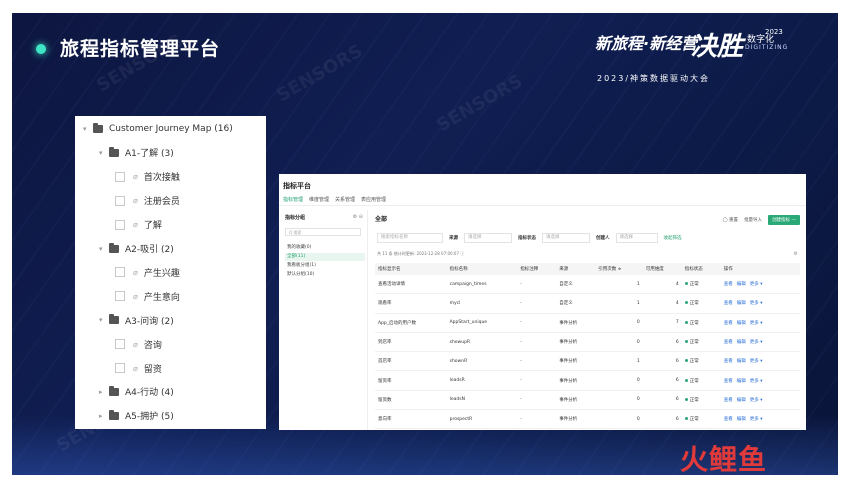 The image size is (847, 486). I want to click on tree-folder-row: ▾ A1-了解 (3), so click(136, 153).